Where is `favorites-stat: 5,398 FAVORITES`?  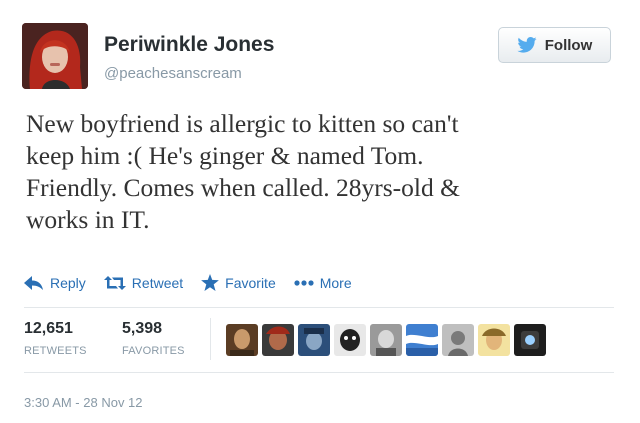 favorites-stat: 5,398 FAVORITES is located at coordinates (153, 338).